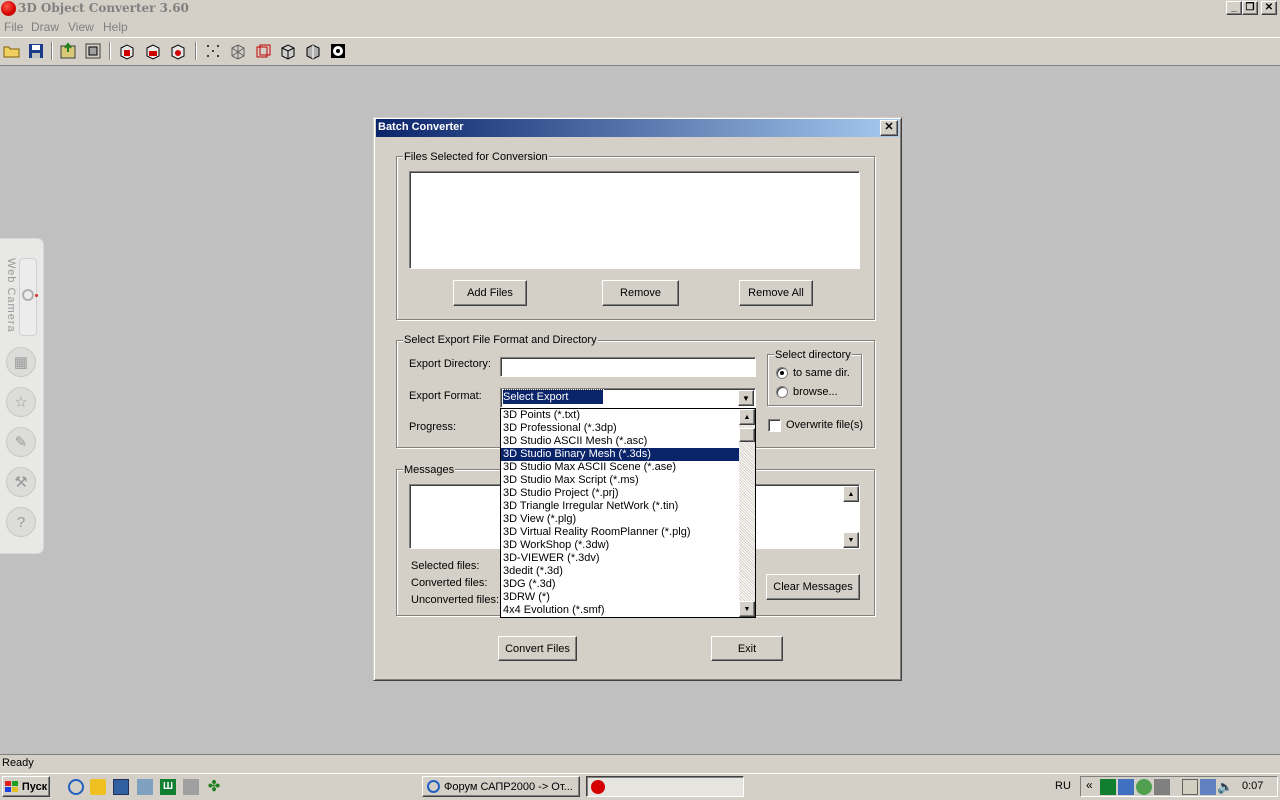 The image size is (1280, 800). I want to click on tray-network-2-icon, so click(1208, 787).